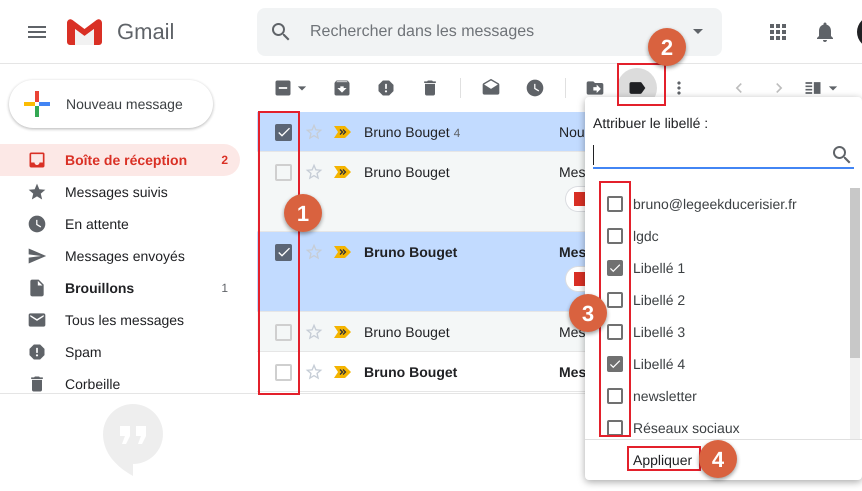 Image resolution: width=862 pixels, height=491 pixels. I want to click on label-option: Libellé 4, so click(659, 364).